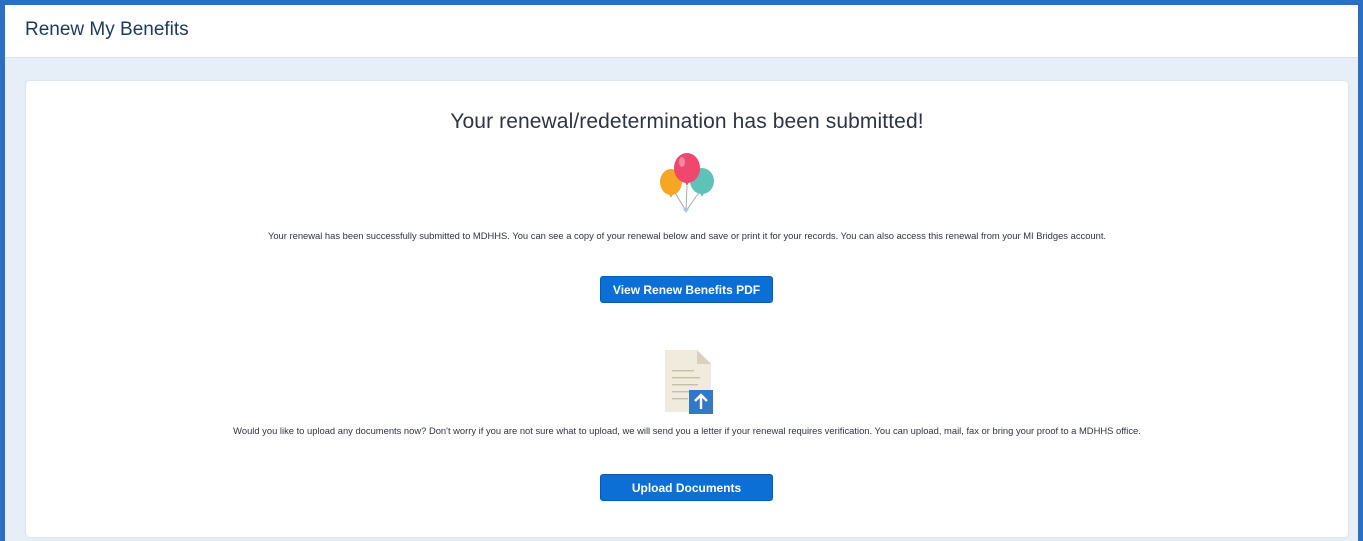 This screenshot has width=1363, height=541. I want to click on upload-documents-button: Upload Documents, so click(686, 487).